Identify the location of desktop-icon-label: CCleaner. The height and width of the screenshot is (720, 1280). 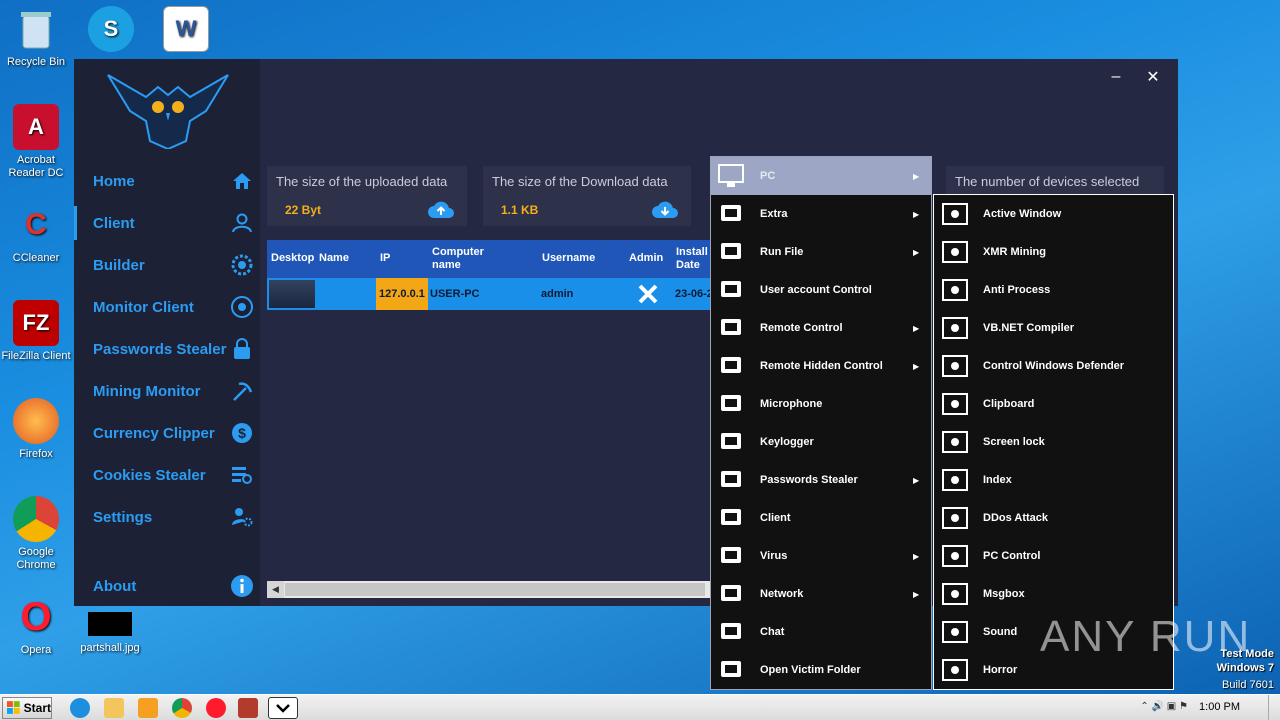
(36, 258).